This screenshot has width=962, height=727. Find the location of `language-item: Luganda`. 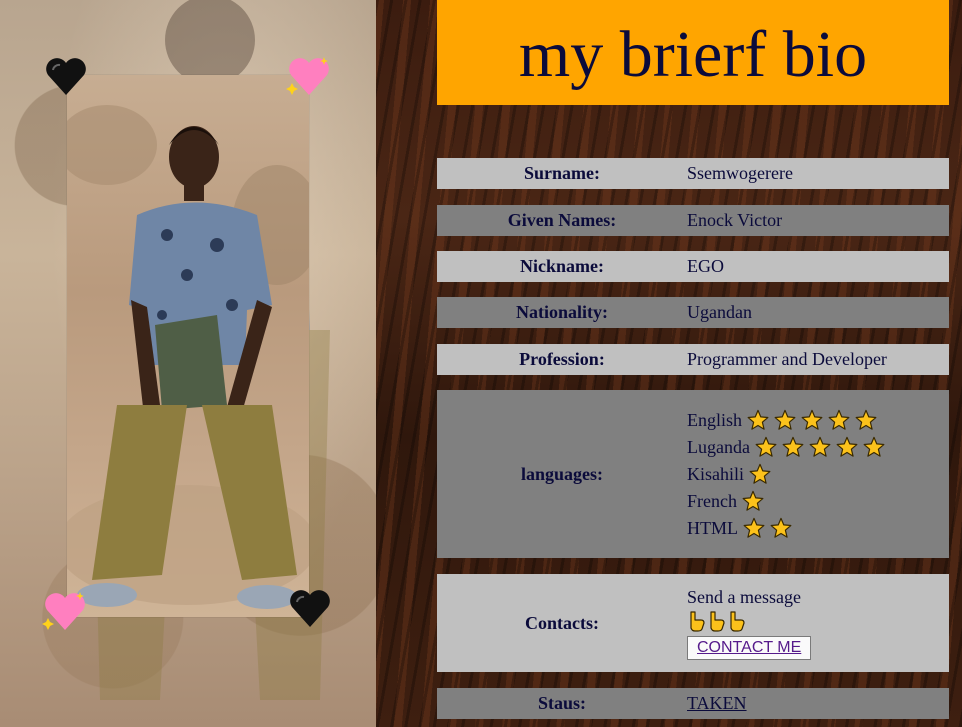

language-item: Luganda is located at coordinates (818, 447).